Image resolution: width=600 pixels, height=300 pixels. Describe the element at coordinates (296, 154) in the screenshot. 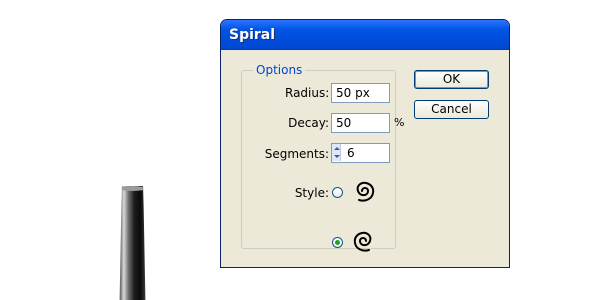

I see `segments-label: Segments:` at that location.